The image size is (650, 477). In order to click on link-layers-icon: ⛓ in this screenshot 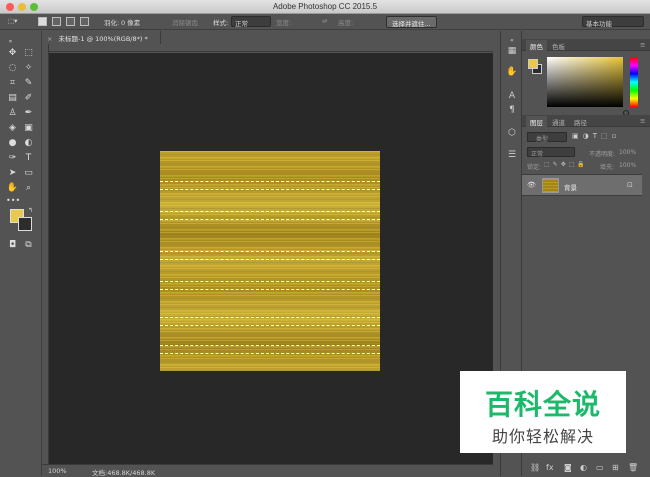, I will do `click(535, 467)`.